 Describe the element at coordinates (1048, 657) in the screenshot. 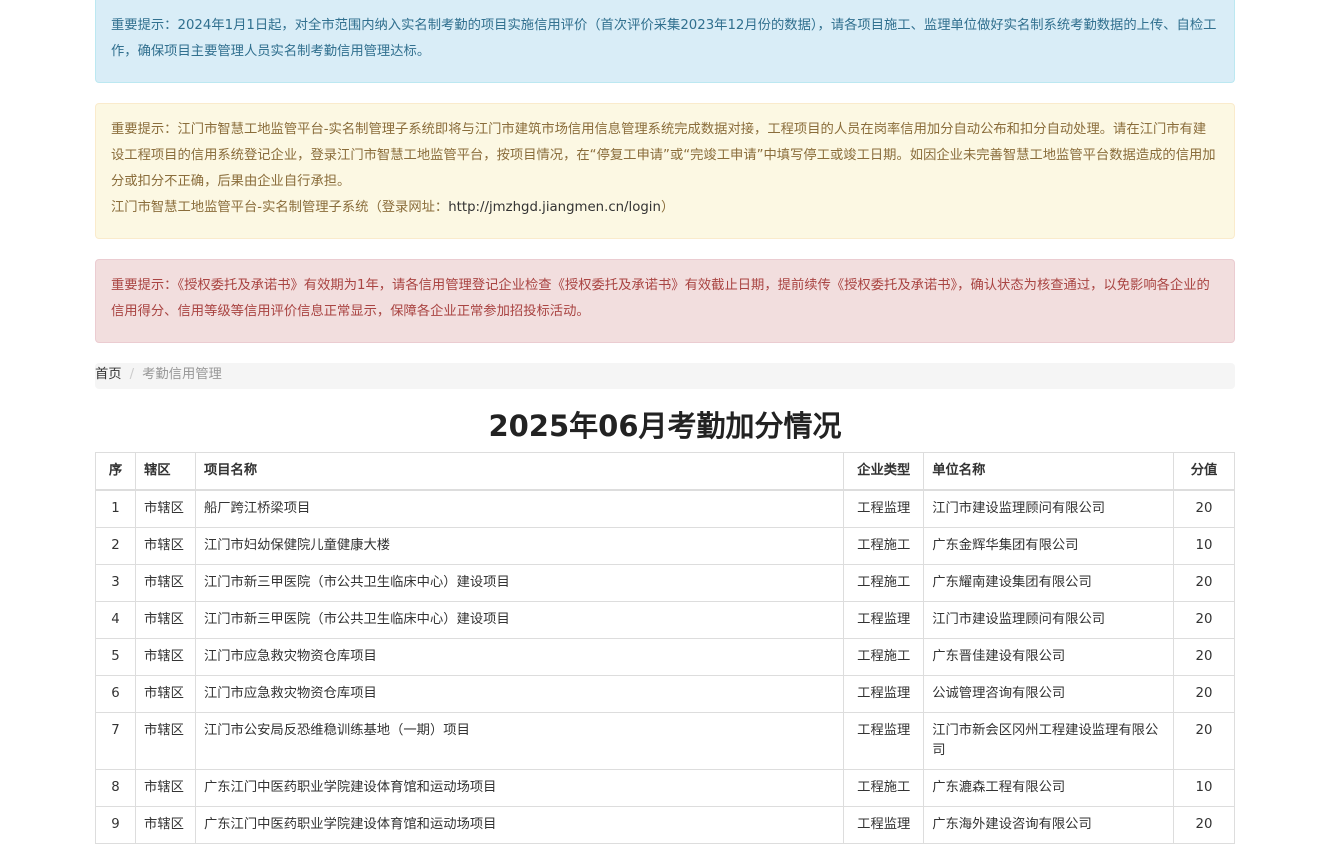

I see `cell-company-name: 广东晋佳建设有限公司` at that location.